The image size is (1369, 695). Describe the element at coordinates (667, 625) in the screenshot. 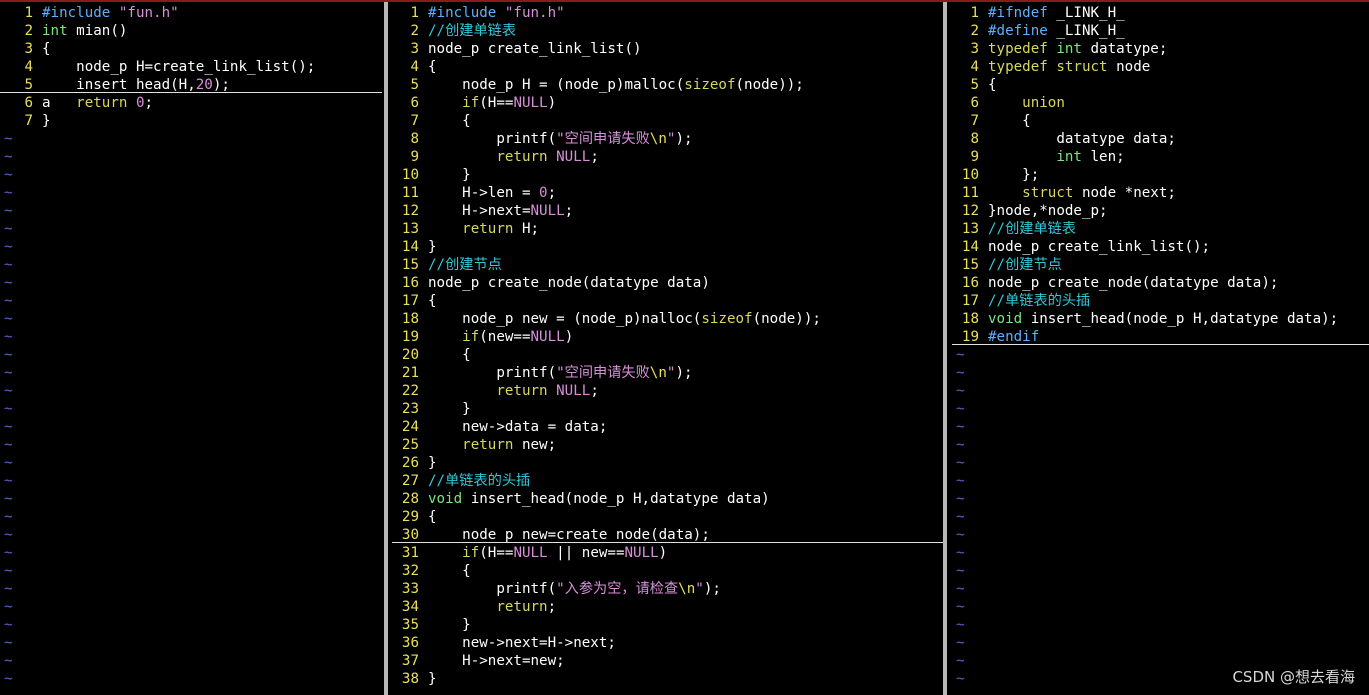

I see `code-line: 35 }` at that location.